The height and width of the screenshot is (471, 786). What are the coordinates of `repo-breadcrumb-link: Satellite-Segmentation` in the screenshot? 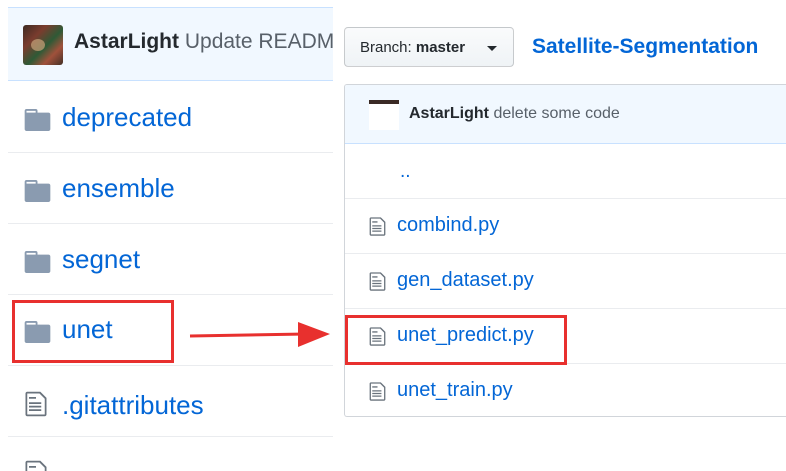 It's located at (645, 47).